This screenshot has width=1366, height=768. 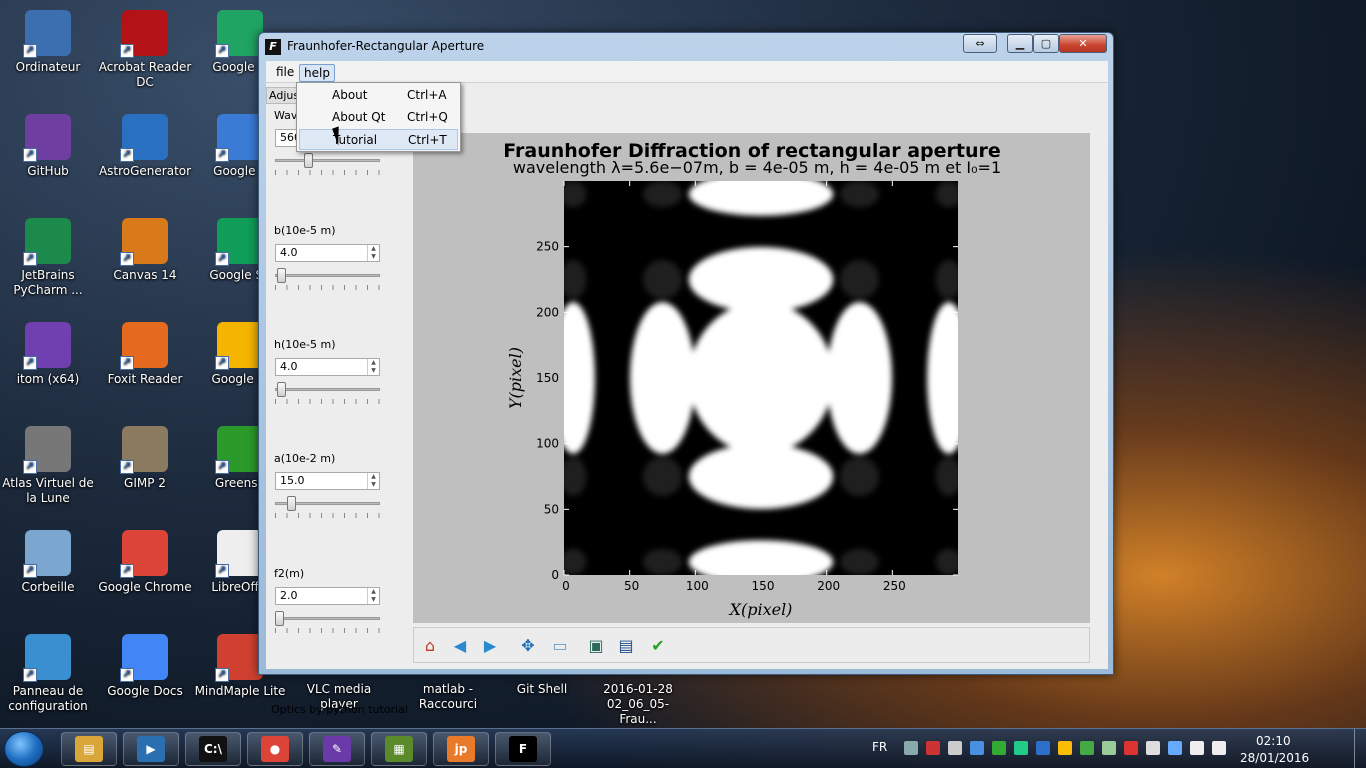 What do you see at coordinates (24, 749) in the screenshot?
I see `start-button` at bounding box center [24, 749].